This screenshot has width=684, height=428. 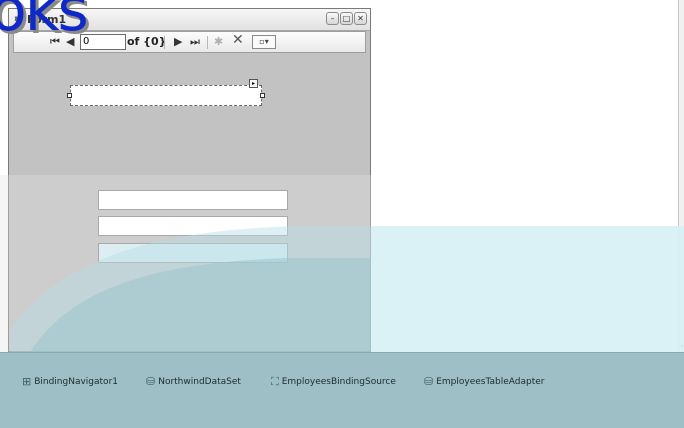 I want to click on binding-navigator-icon: ⊞, so click(x=27, y=381).